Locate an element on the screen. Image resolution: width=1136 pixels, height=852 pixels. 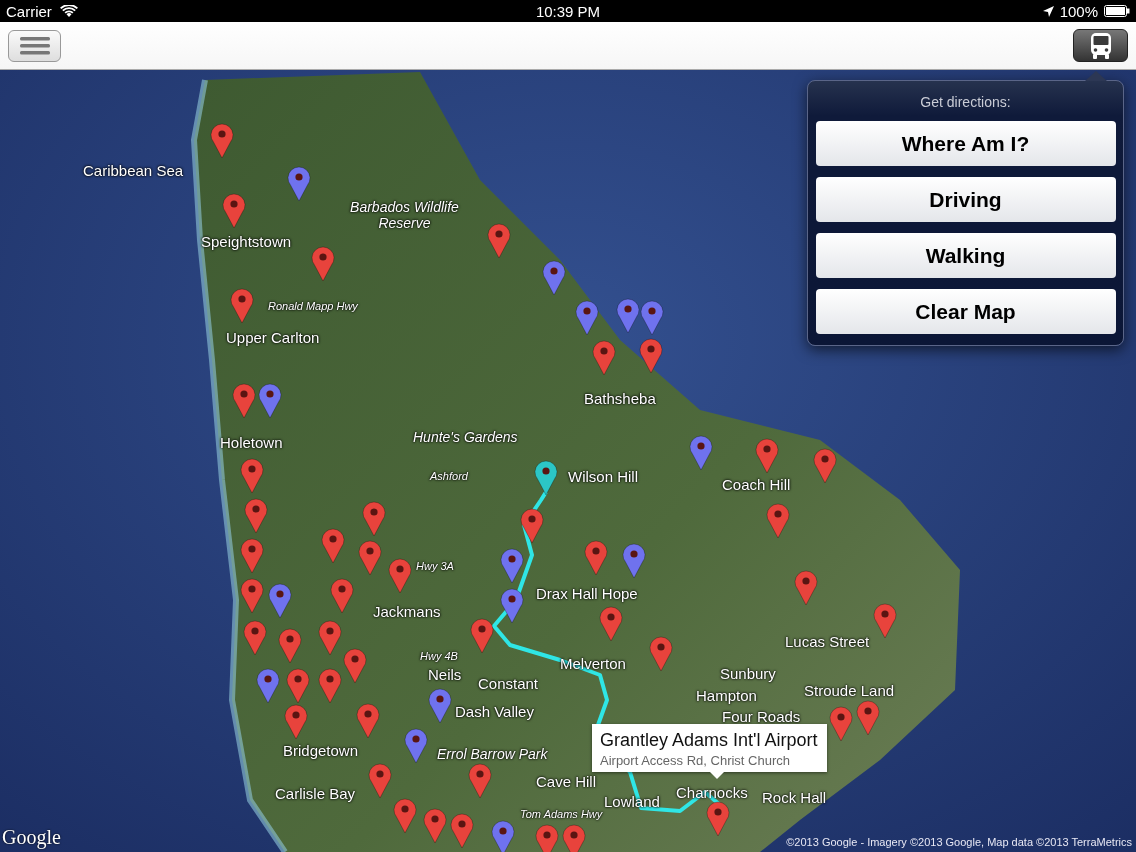
place-label: Four Roads is located at coordinates (761, 716).